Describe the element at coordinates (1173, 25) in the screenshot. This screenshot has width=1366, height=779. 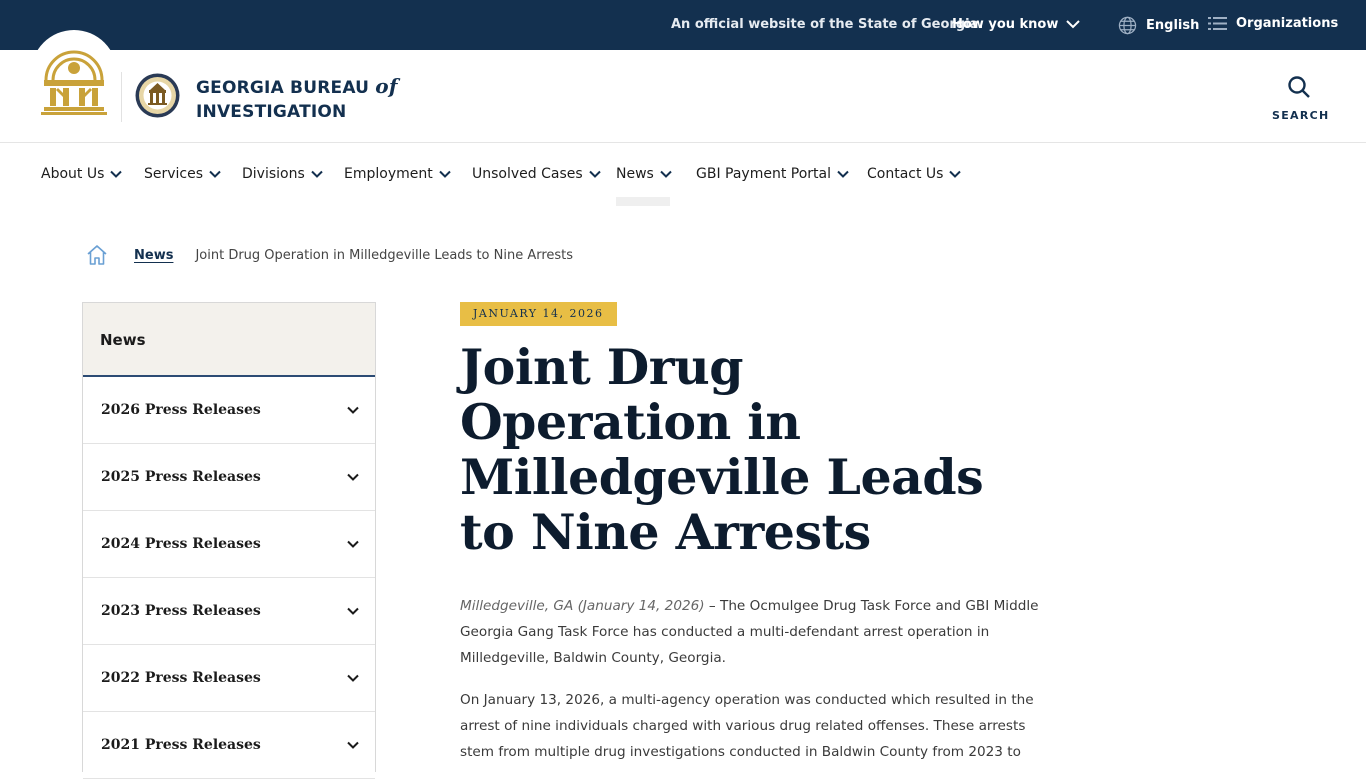
I see `language-label: English` at that location.